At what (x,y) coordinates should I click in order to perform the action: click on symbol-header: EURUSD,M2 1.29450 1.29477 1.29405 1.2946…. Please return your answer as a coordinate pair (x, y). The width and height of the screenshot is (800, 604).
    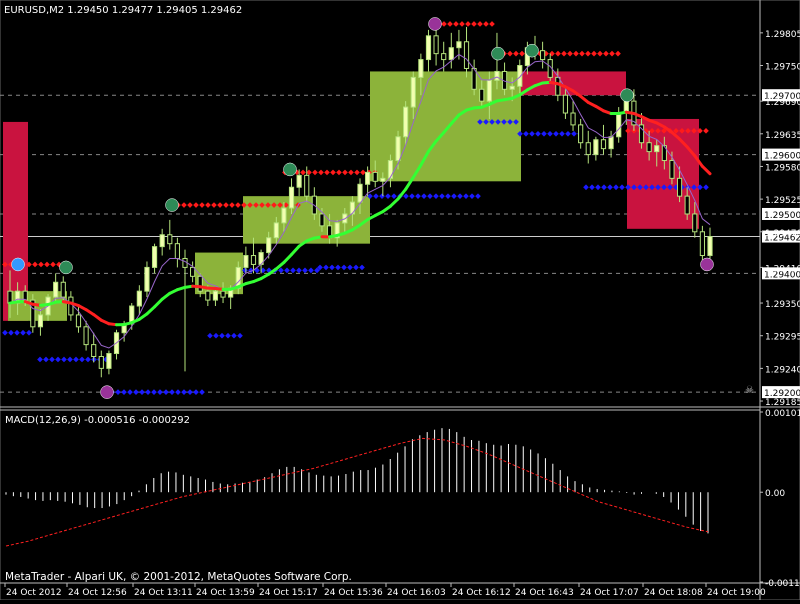
    Looking at the image, I should click on (123, 10).